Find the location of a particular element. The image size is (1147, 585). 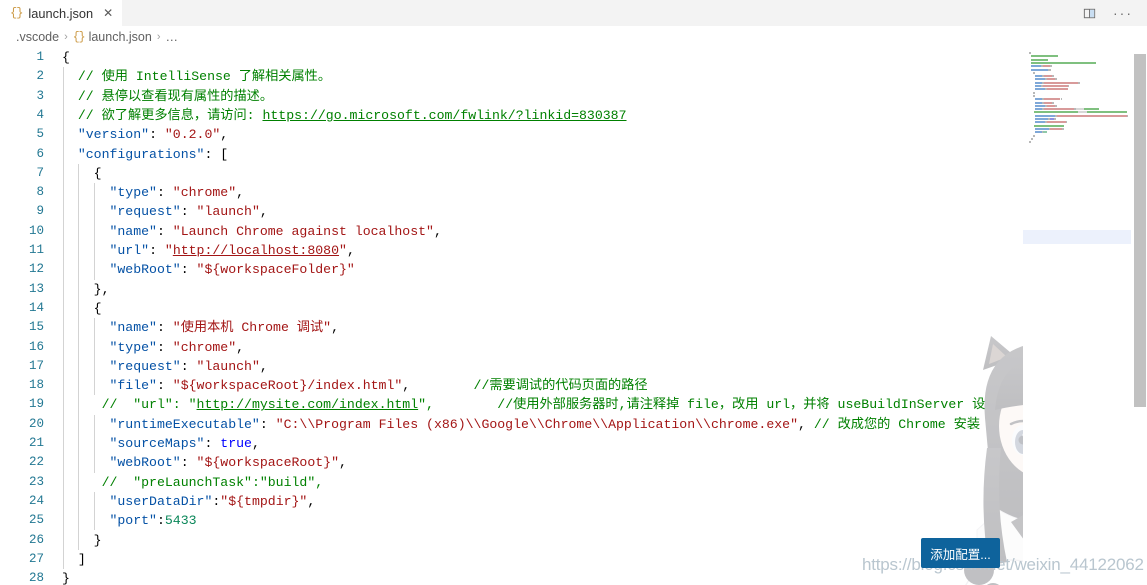

token-link-s: http://localhost:8080 is located at coordinates (256, 250).